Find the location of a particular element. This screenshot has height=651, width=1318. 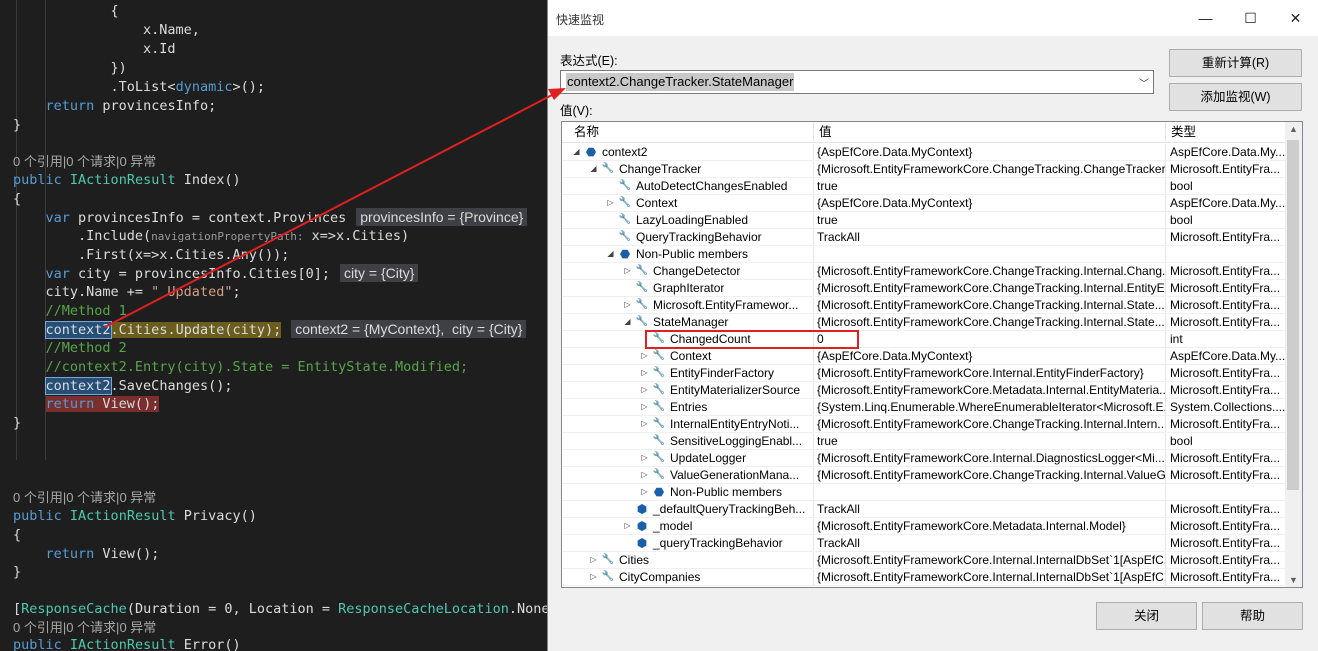

column-name: 名称 is located at coordinates (687, 132).